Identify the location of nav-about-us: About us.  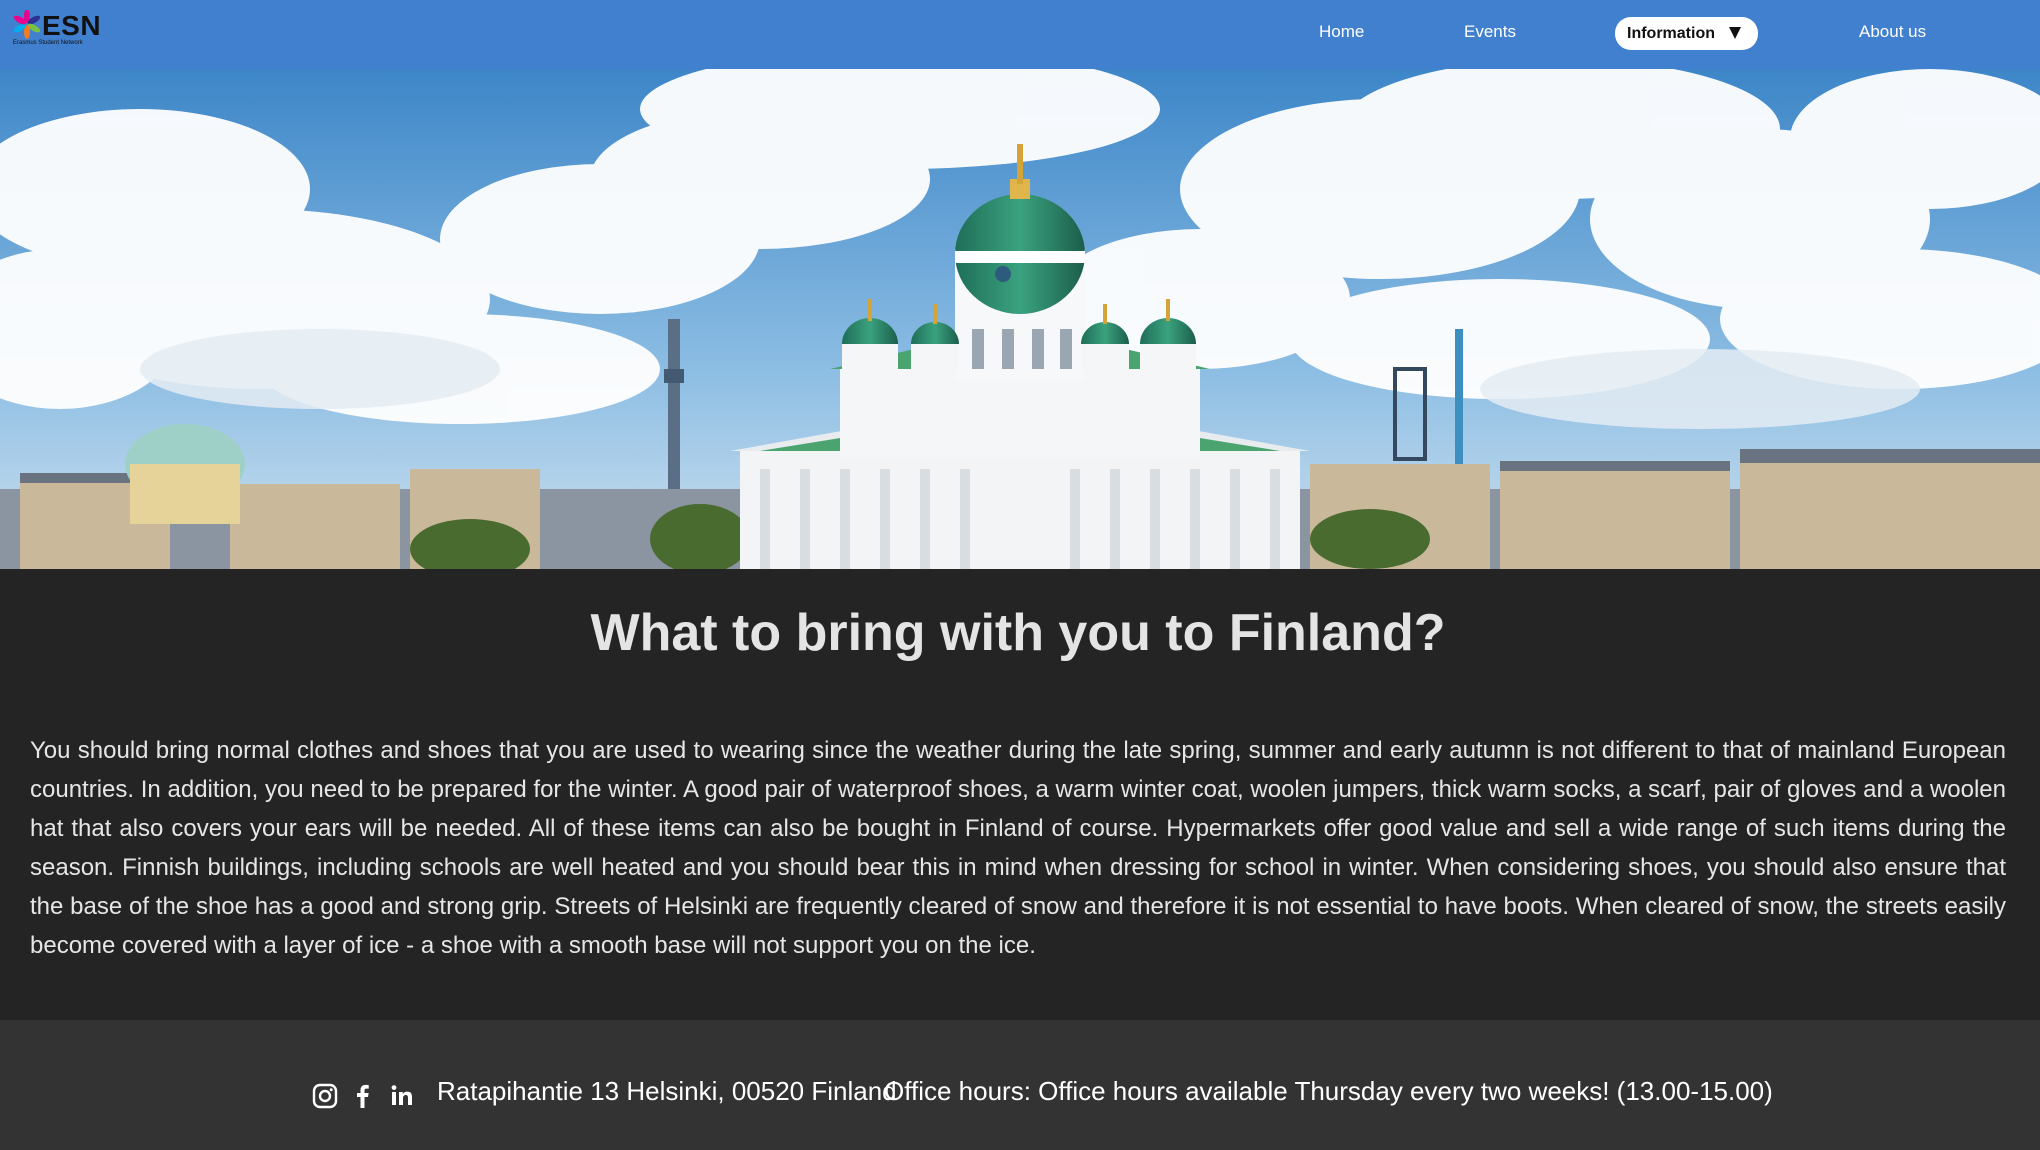
(1892, 32).